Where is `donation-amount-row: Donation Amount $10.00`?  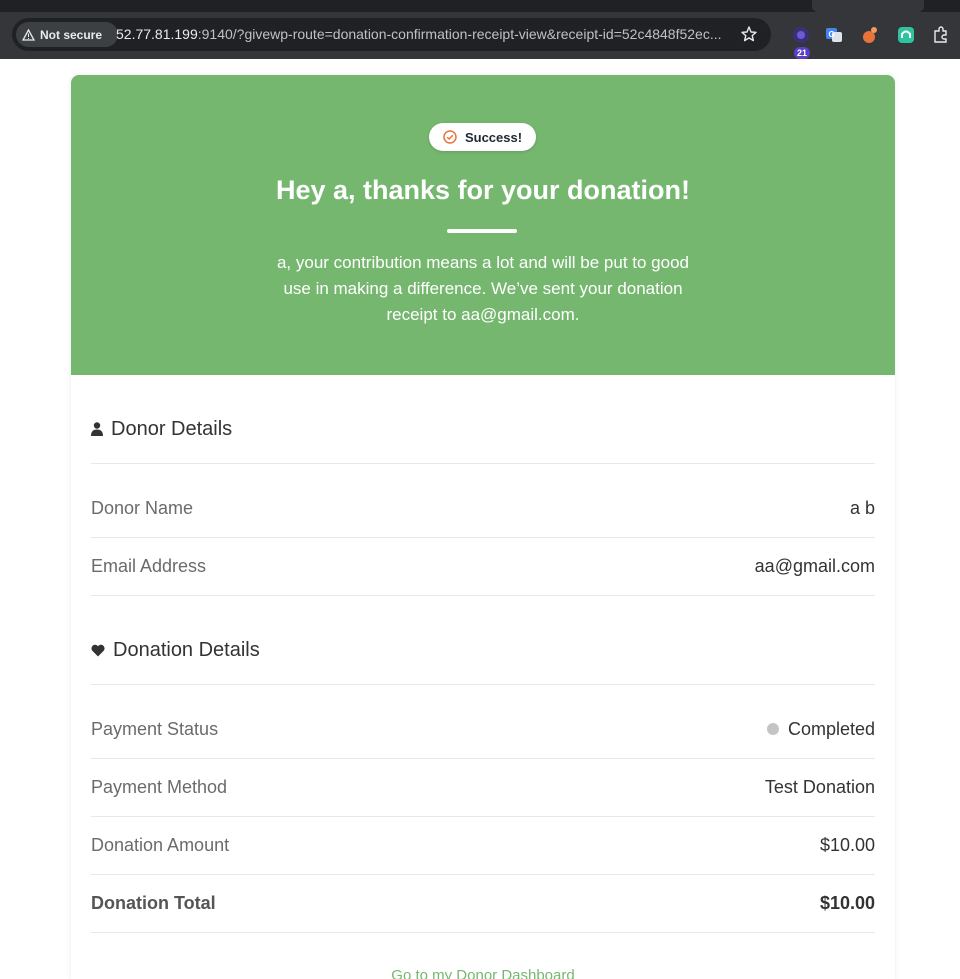
donation-amount-row: Donation Amount $10.00 is located at coordinates (483, 845).